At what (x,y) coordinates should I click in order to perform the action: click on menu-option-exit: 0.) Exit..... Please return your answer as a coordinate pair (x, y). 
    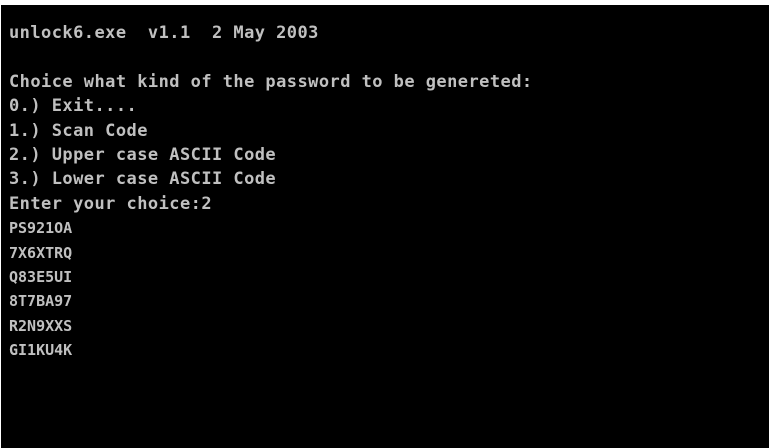
    Looking at the image, I should click on (73, 106).